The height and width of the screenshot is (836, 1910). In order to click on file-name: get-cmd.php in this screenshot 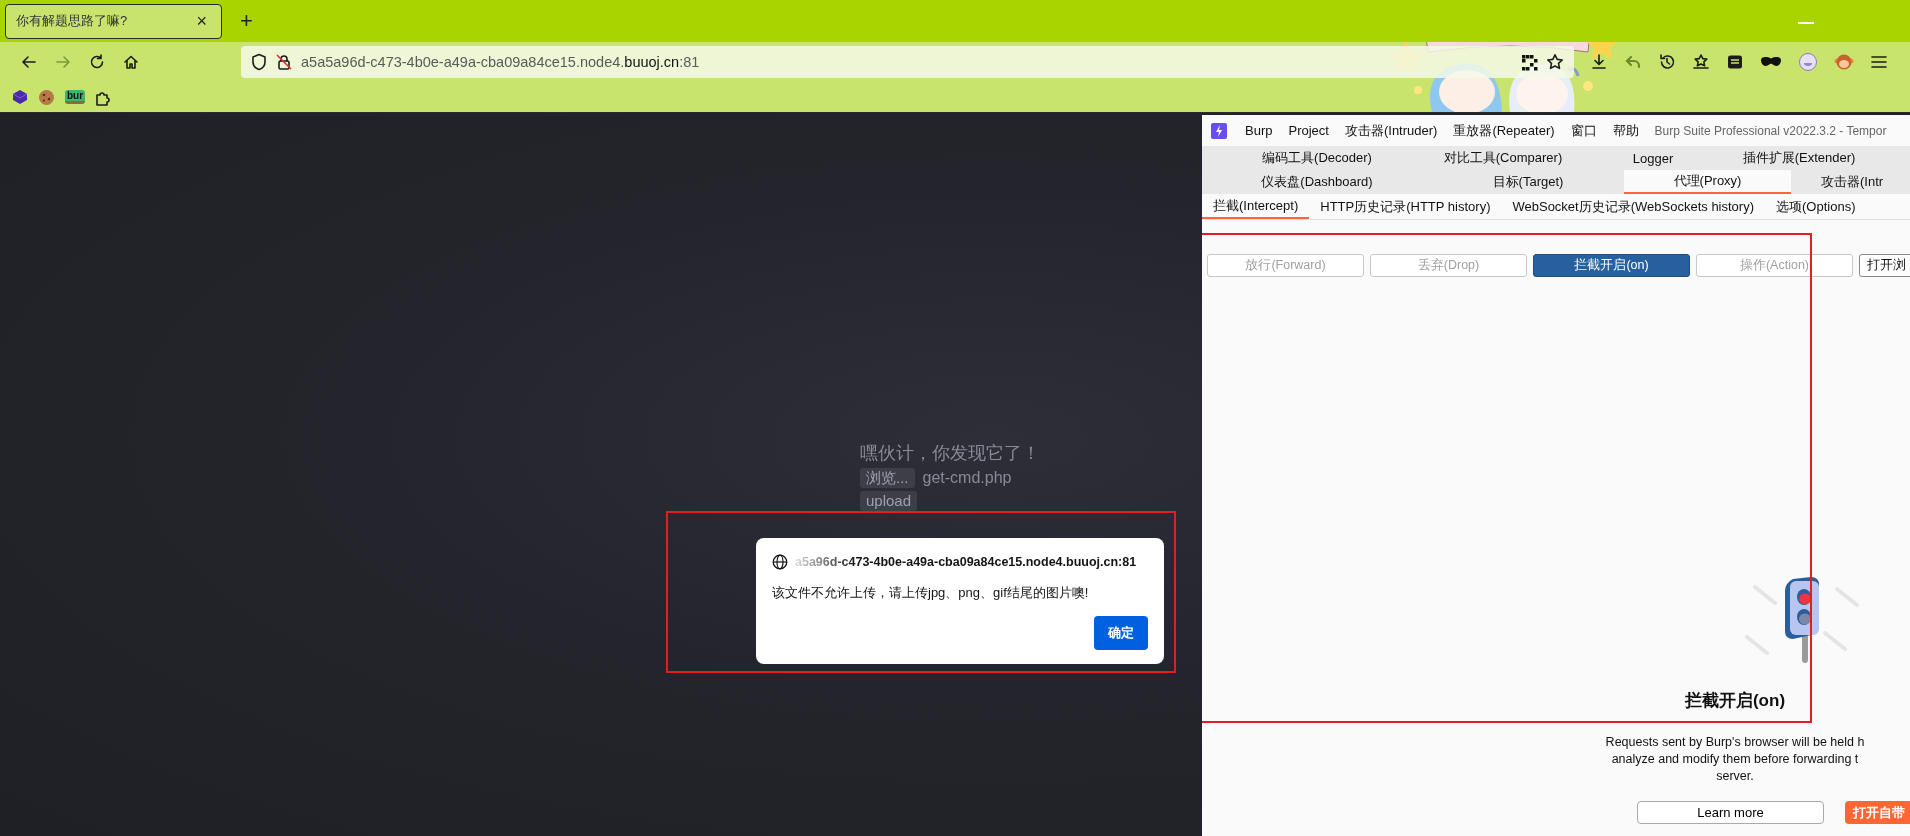, I will do `click(967, 478)`.